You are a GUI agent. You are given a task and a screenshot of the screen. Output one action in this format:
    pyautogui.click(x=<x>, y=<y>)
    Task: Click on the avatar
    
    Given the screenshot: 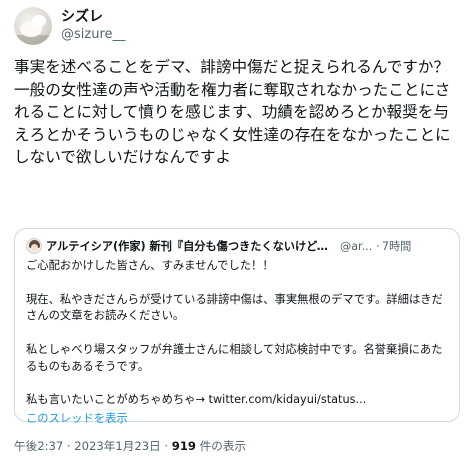 What is the action you would take?
    pyautogui.click(x=33, y=26)
    